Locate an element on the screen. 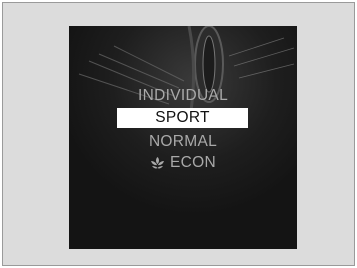 This screenshot has height=268, width=357. mode-label: INDIVIDUAL is located at coordinates (183, 95).